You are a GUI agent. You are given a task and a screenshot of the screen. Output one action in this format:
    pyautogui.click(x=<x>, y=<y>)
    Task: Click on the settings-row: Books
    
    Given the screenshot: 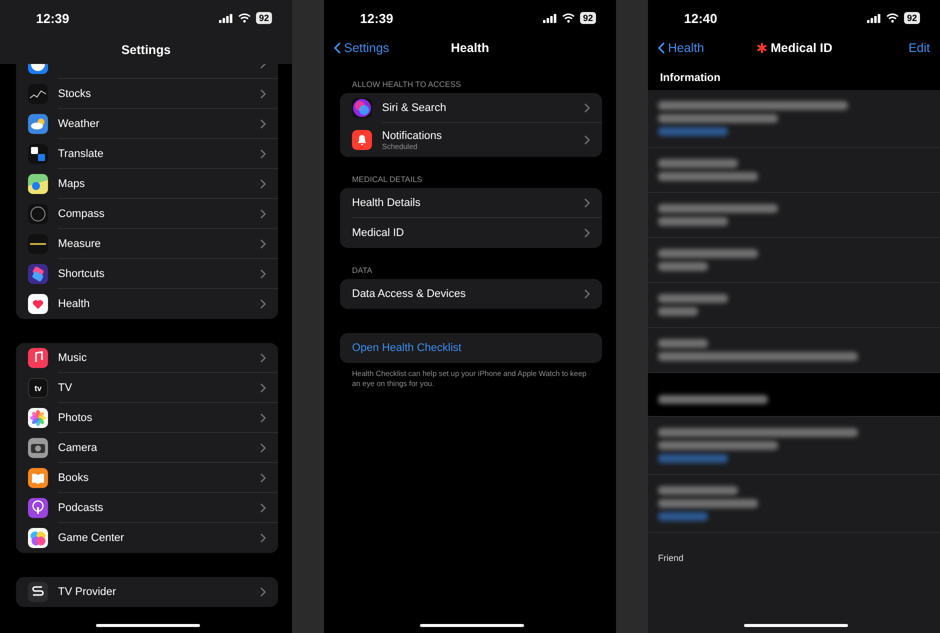 What is the action you would take?
    pyautogui.click(x=147, y=478)
    